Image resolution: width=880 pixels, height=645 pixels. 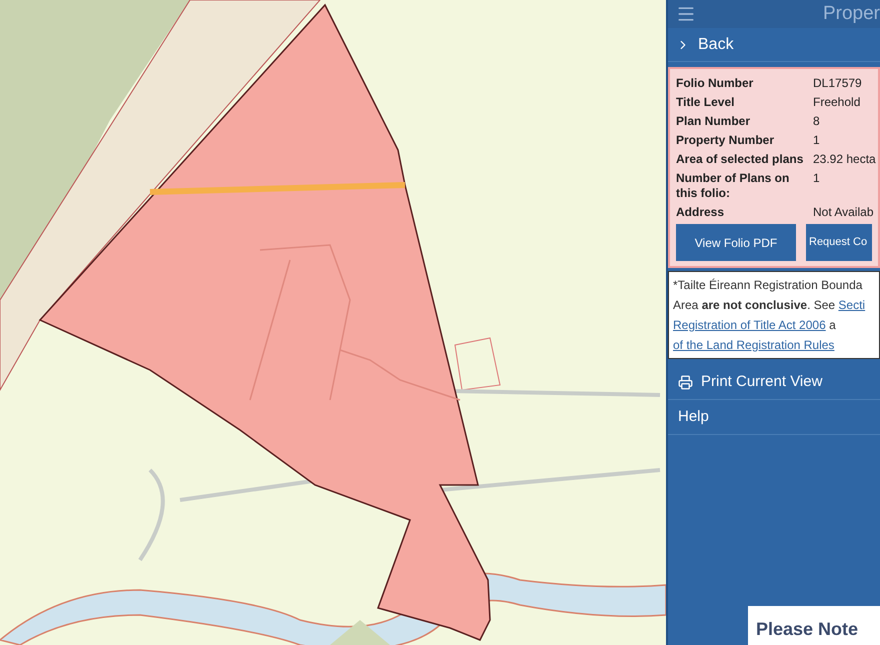 I want to click on back-button: Back, so click(x=774, y=45).